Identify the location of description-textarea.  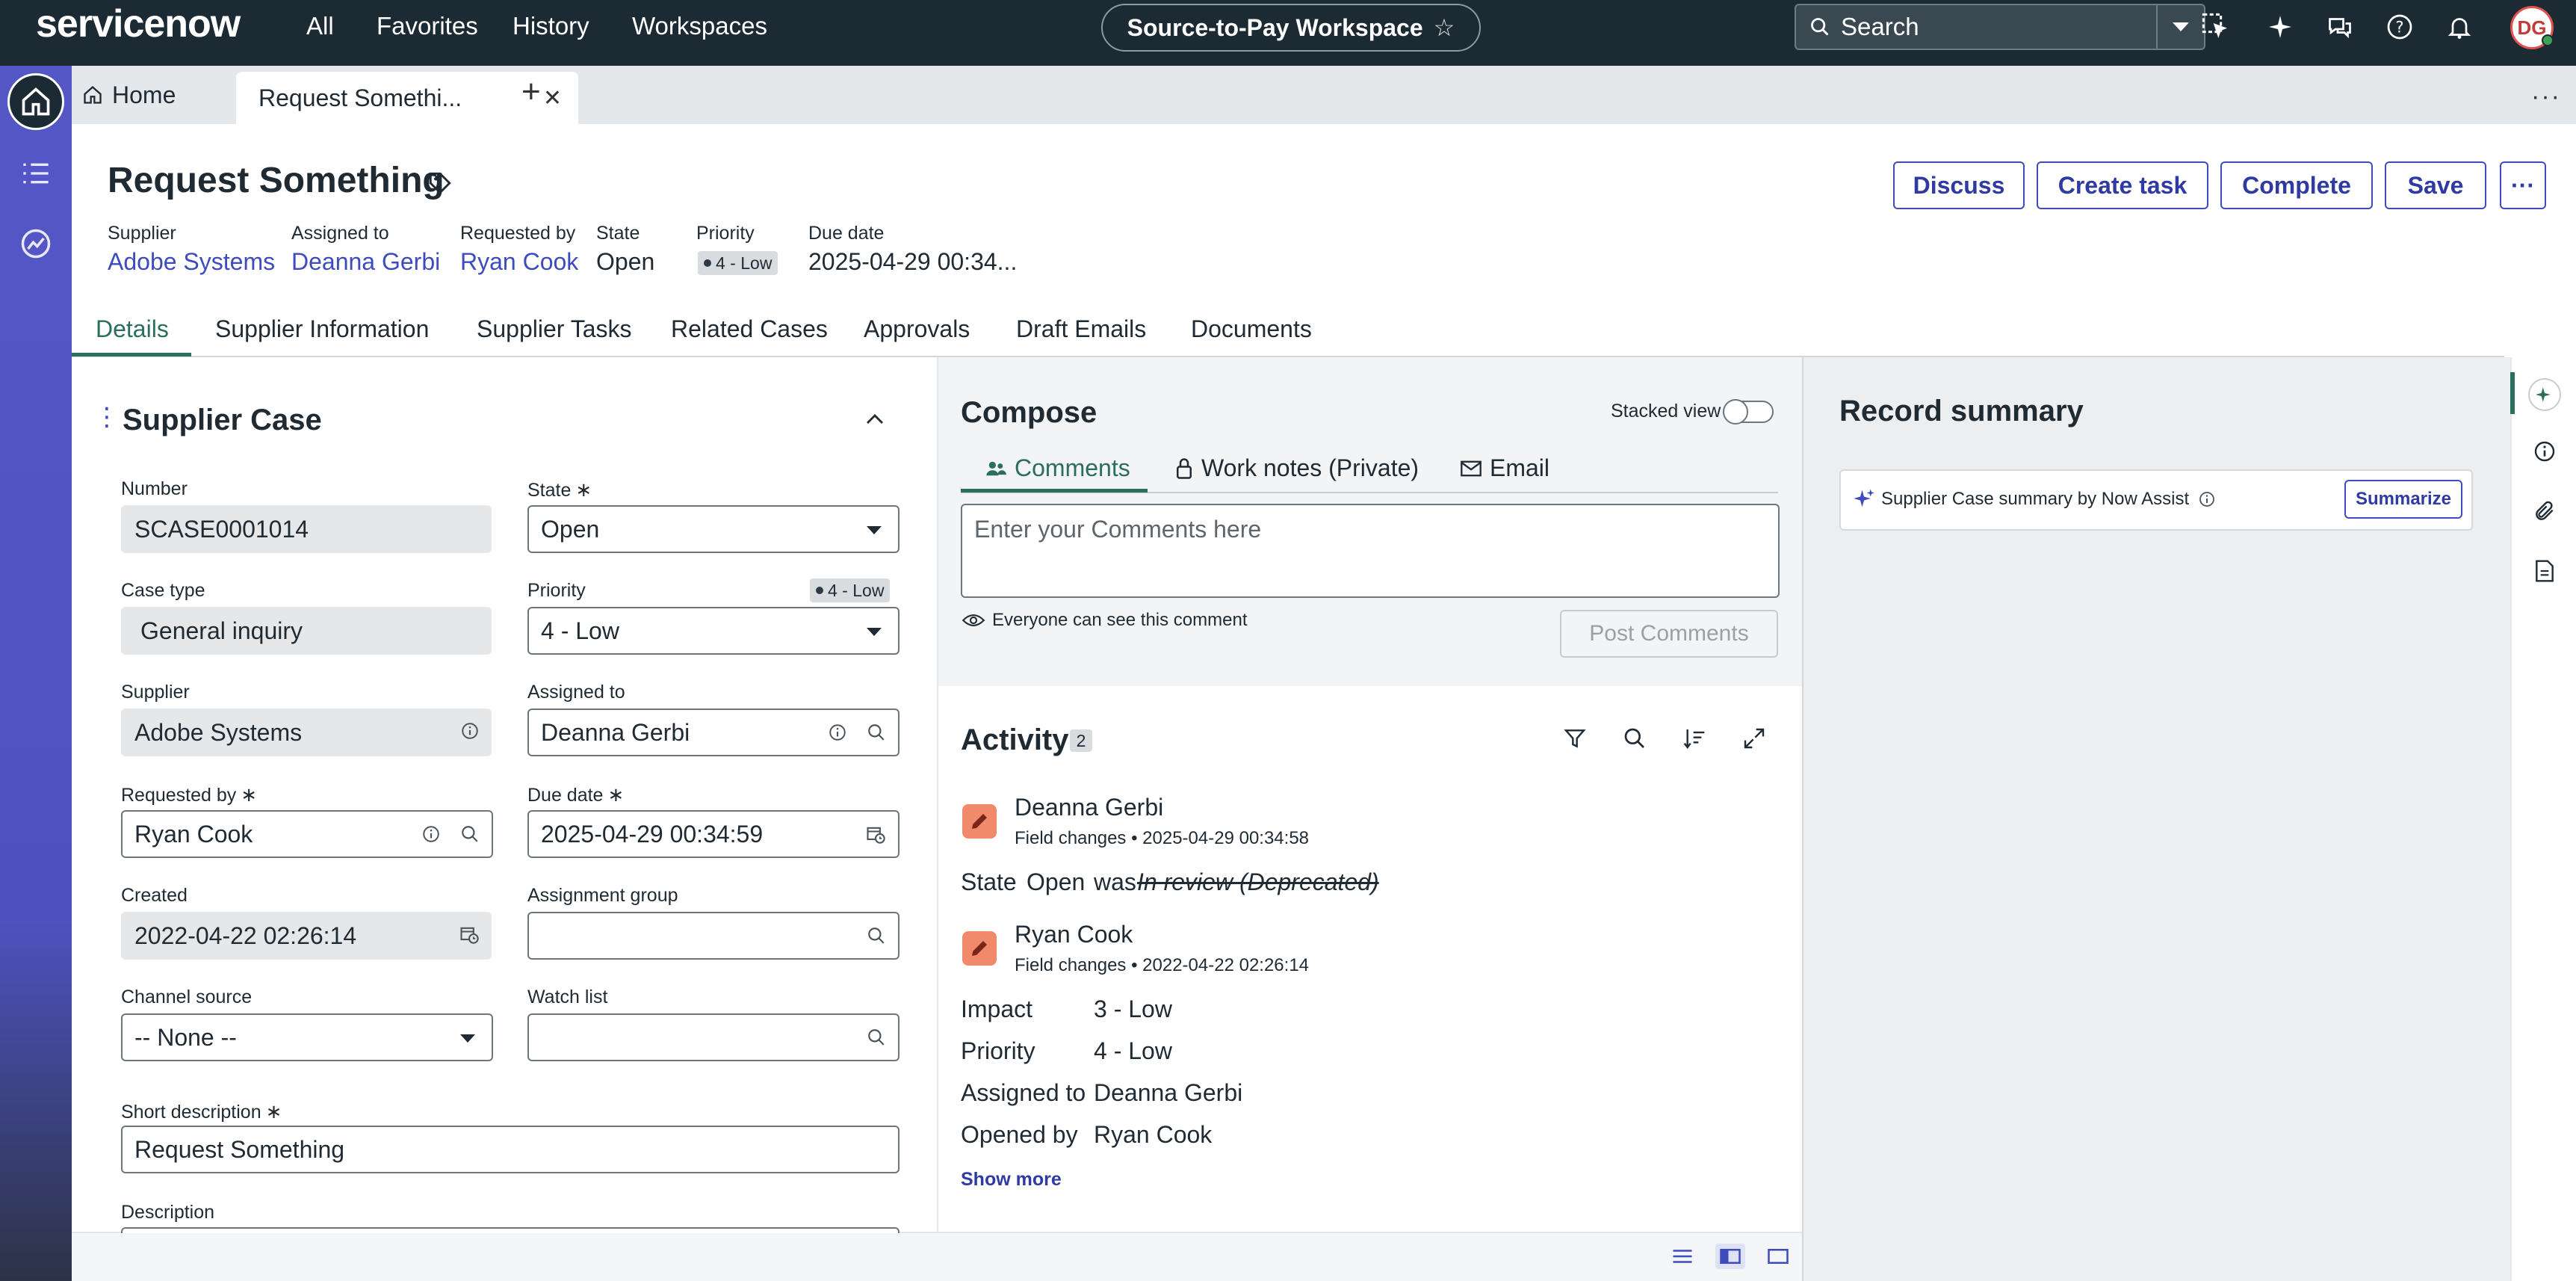
(510, 1230).